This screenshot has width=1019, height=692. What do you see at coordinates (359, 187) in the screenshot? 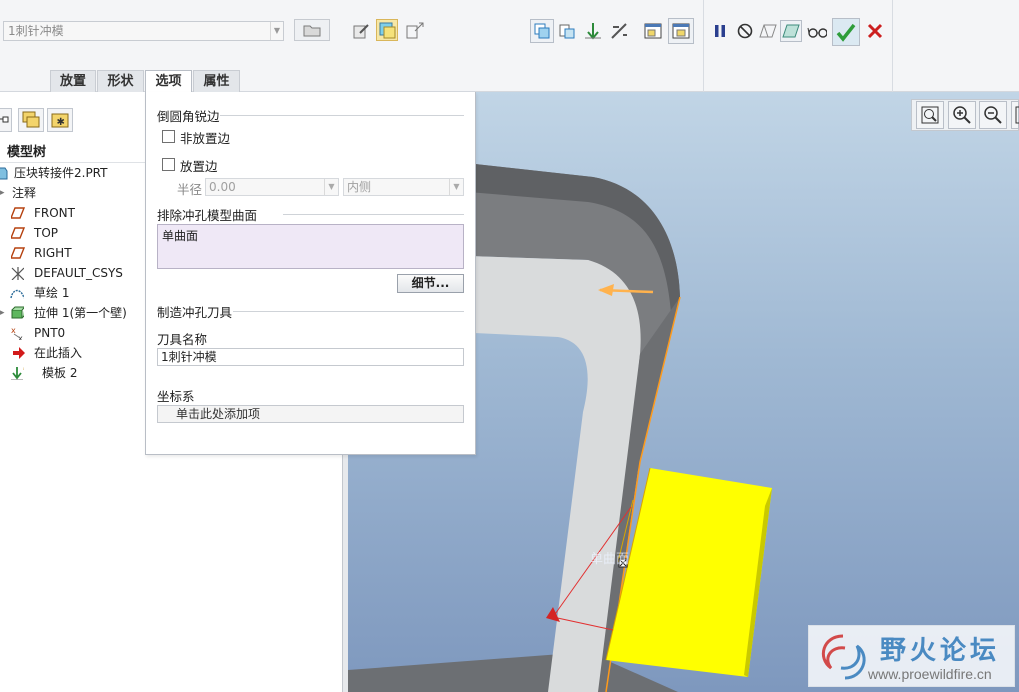
I see `side-value: 内侧` at bounding box center [359, 187].